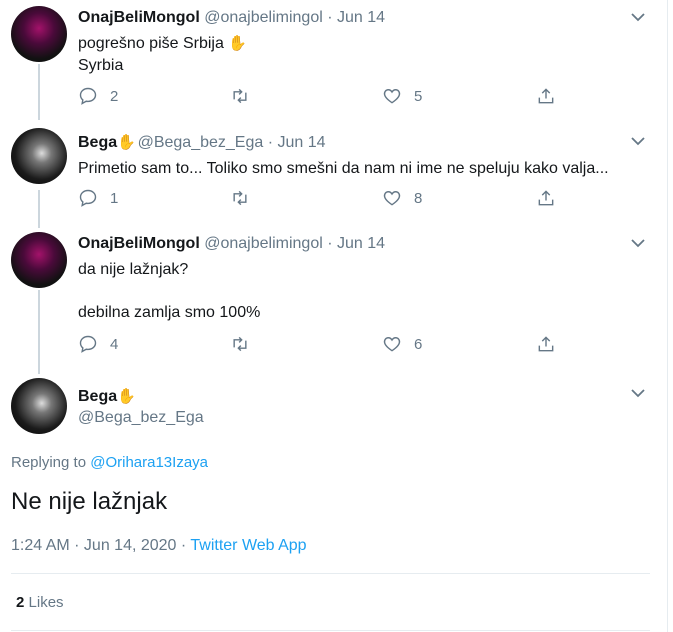 The height and width of the screenshot is (632, 673). Describe the element at coordinates (402, 344) in the screenshot. I see `like-button: 6` at that location.